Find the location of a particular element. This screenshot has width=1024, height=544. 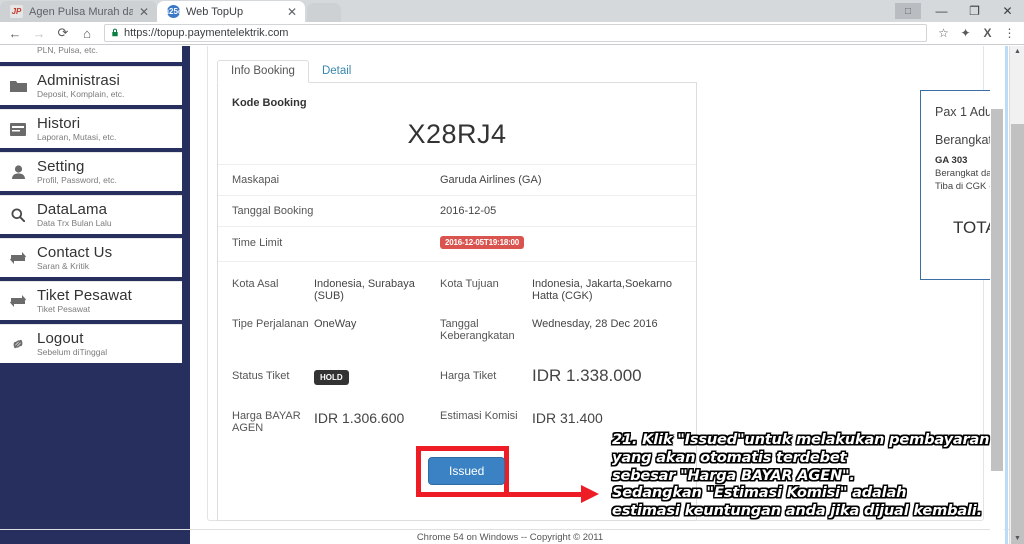

sidebar-item-logout: Logout Sebelum diTinggal is located at coordinates (91, 343).